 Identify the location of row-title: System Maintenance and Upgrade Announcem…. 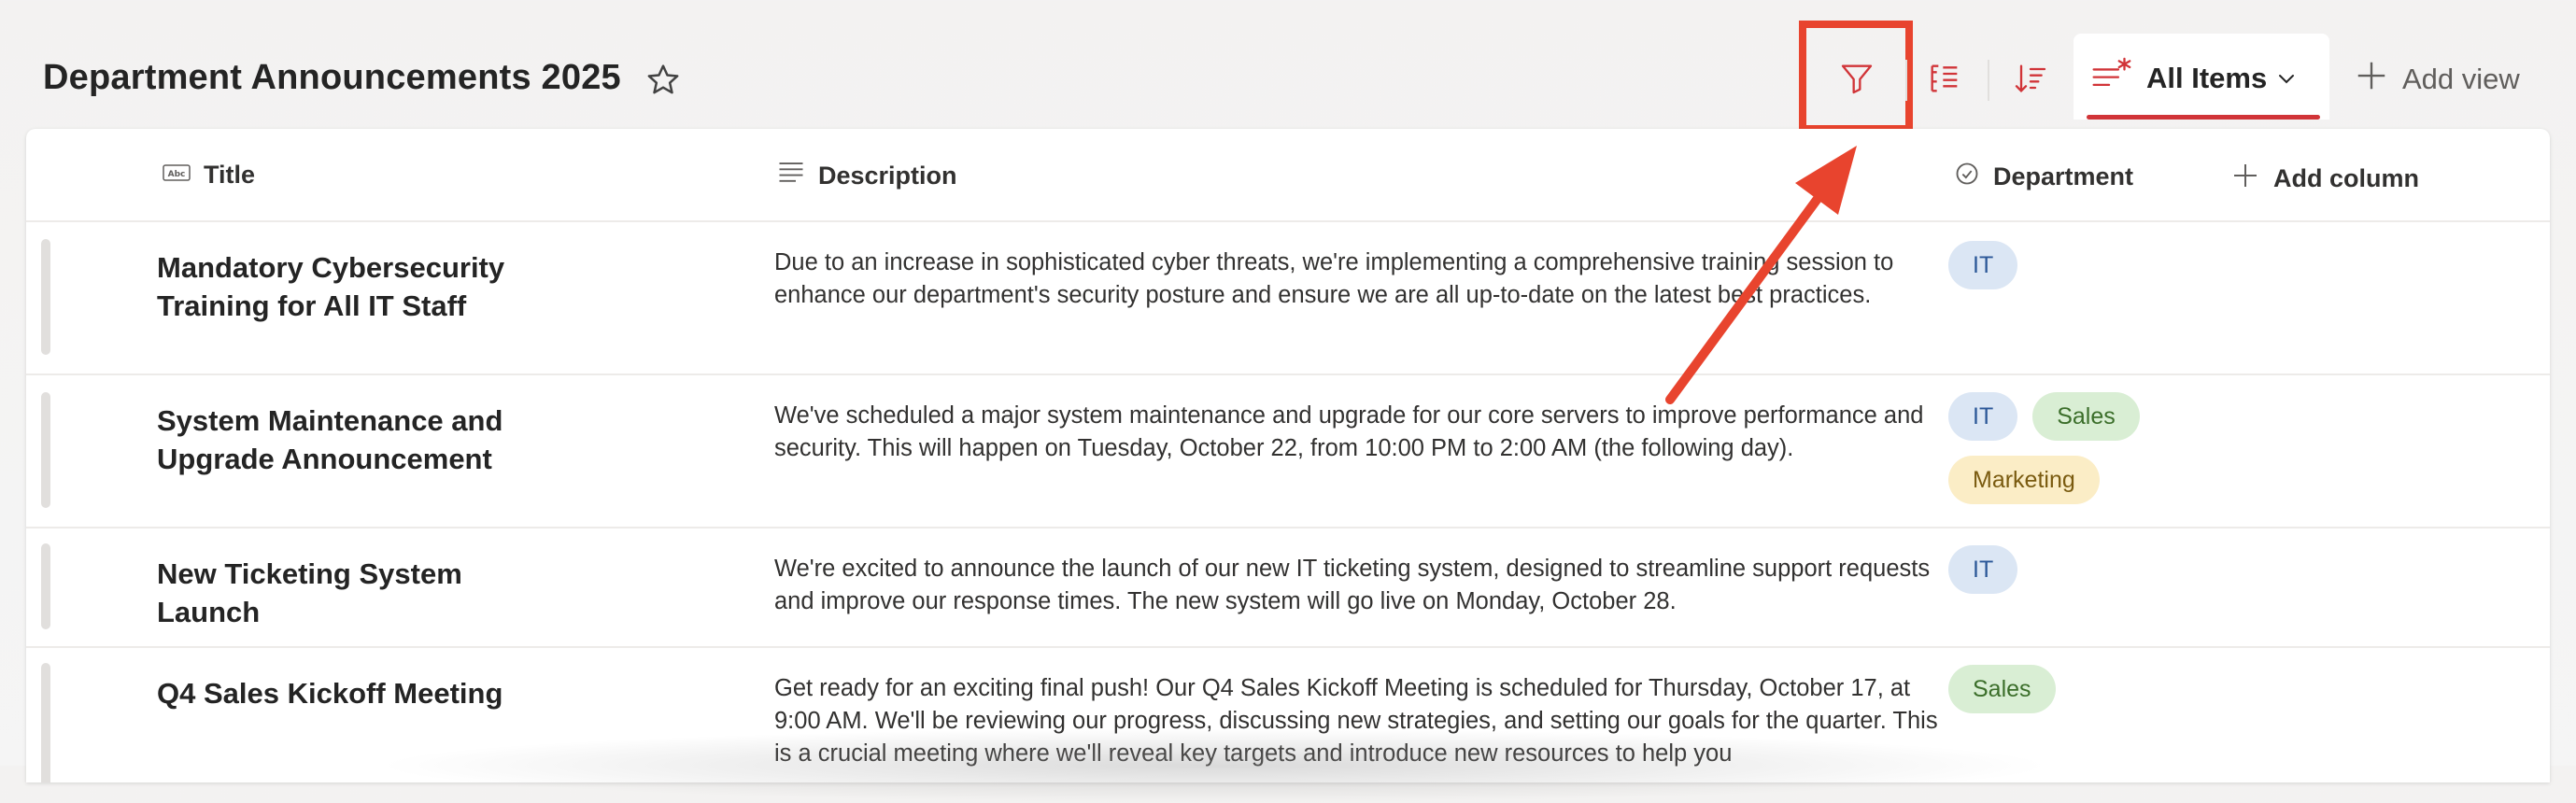
(362, 440).